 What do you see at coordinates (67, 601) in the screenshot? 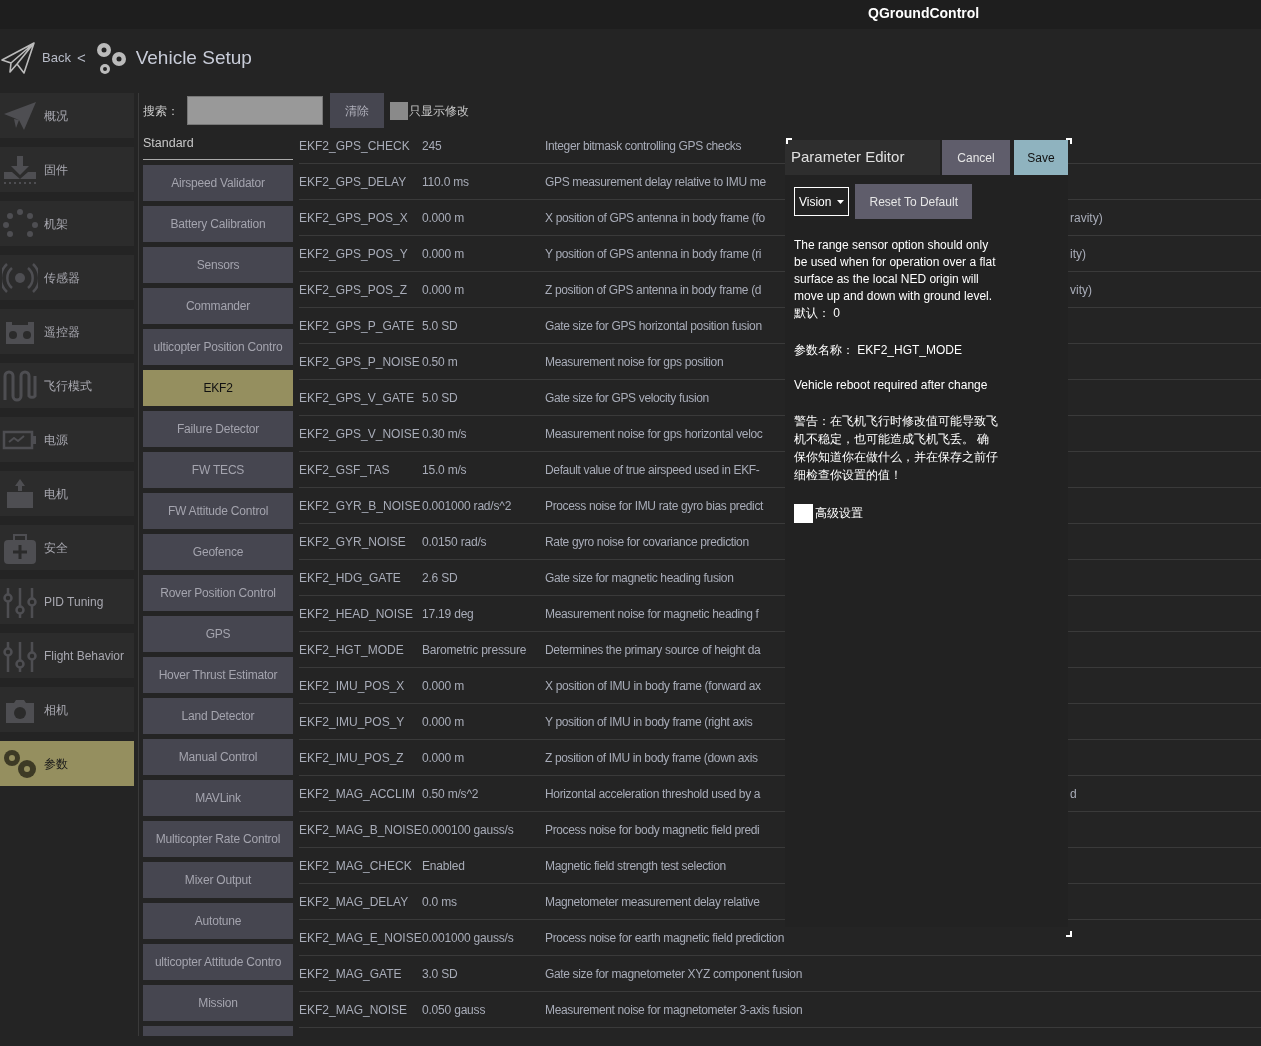
I see `sidebar-item: PID Tuning` at bounding box center [67, 601].